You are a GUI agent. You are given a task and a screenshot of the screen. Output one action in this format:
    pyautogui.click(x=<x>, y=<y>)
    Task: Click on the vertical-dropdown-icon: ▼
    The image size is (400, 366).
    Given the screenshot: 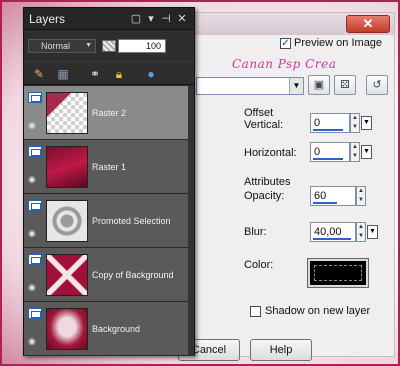 What is the action you would take?
    pyautogui.click(x=366, y=123)
    